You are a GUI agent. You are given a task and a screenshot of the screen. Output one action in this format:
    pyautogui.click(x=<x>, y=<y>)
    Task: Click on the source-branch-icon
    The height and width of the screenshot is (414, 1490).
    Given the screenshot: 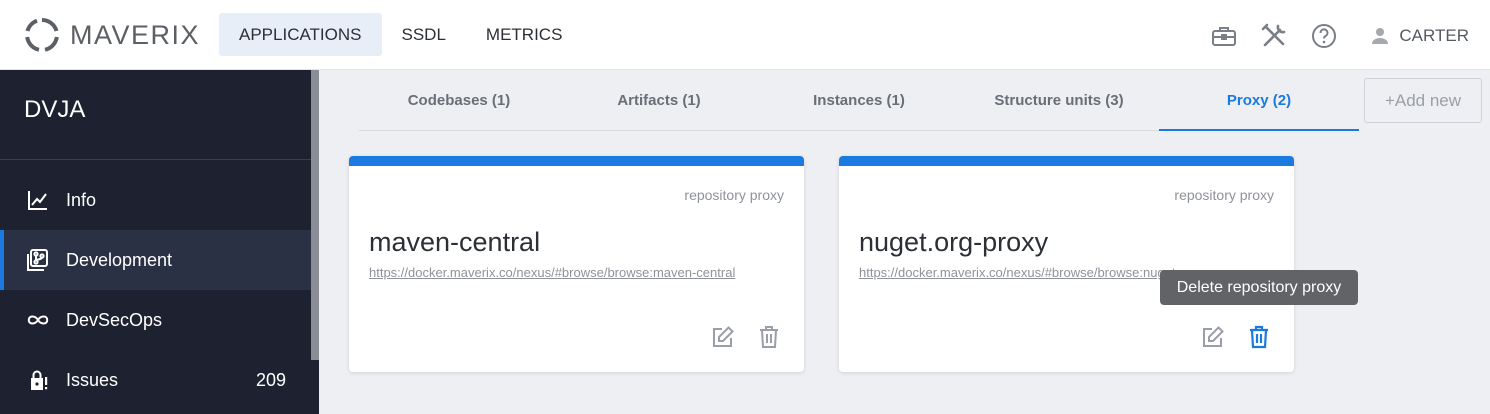 What is the action you would take?
    pyautogui.click(x=38, y=260)
    